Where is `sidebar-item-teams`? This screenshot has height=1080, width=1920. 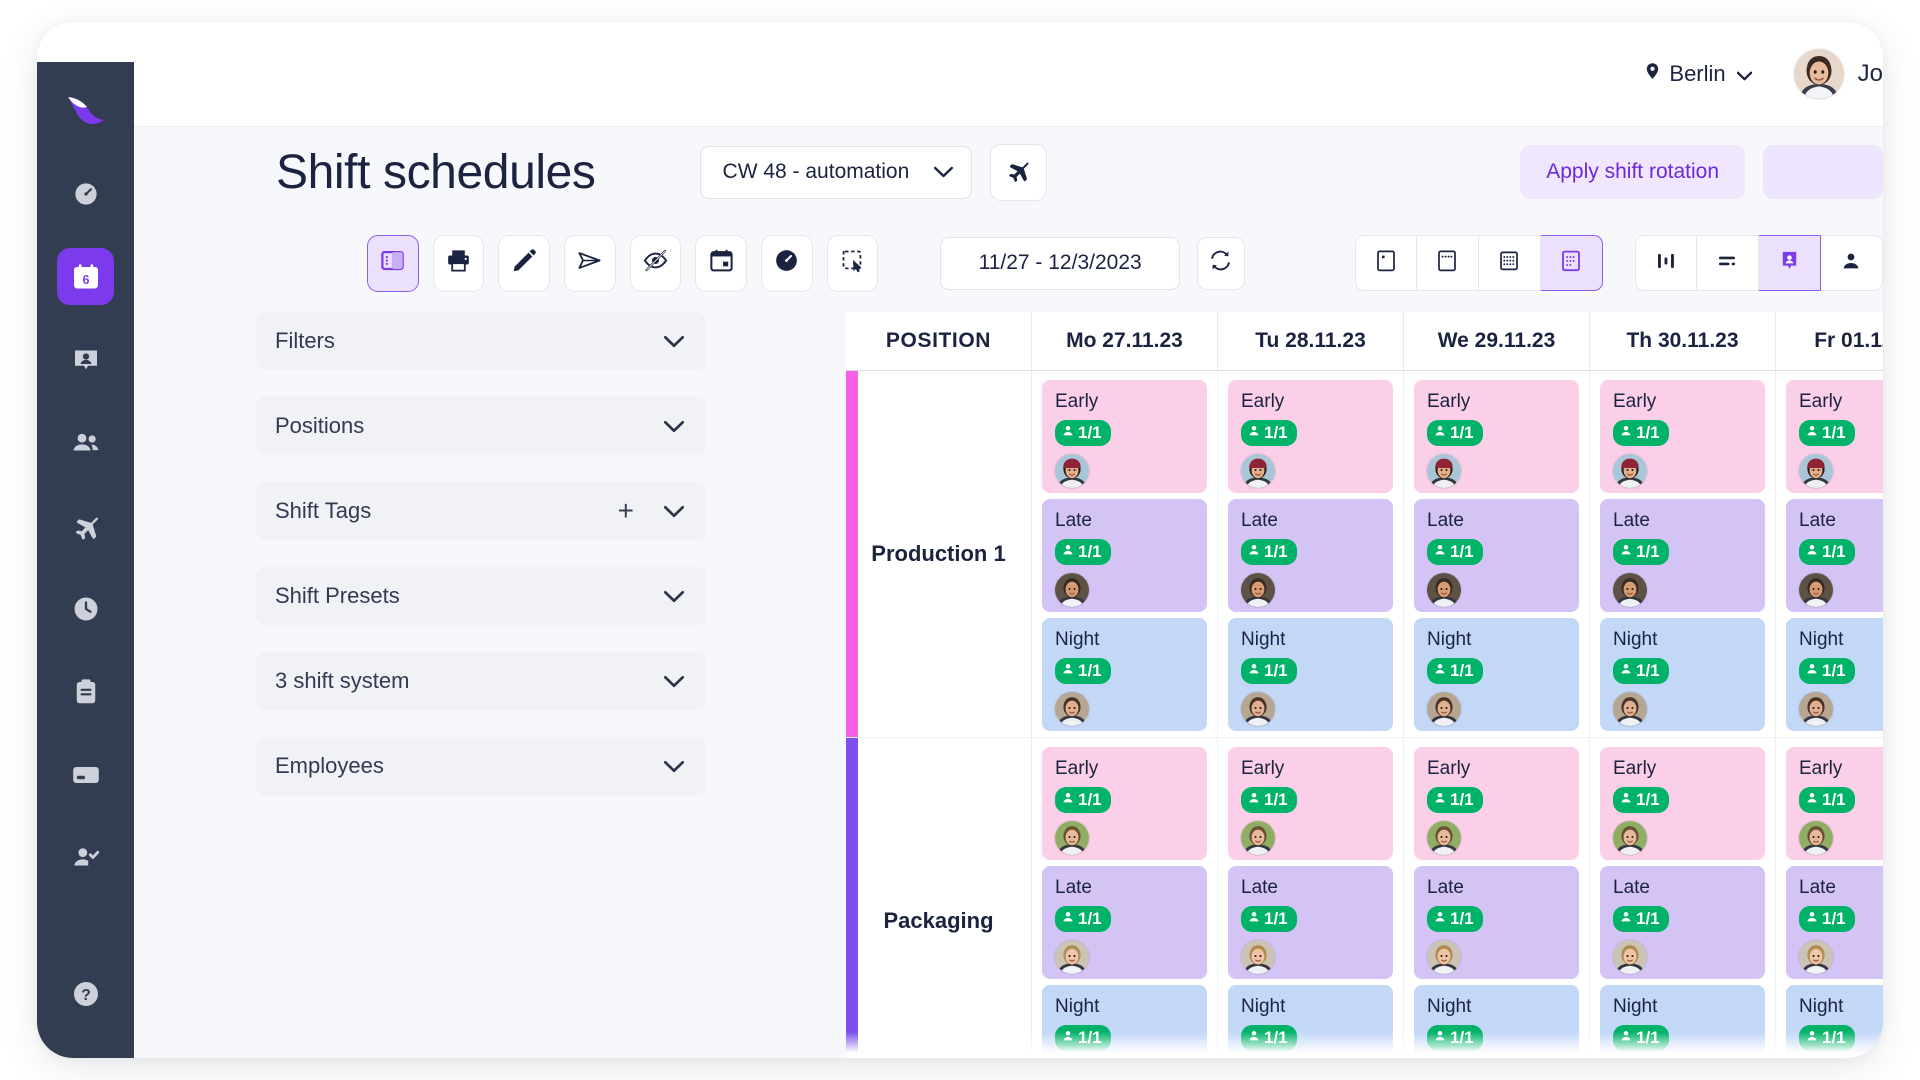
sidebar-item-teams is located at coordinates (85, 442).